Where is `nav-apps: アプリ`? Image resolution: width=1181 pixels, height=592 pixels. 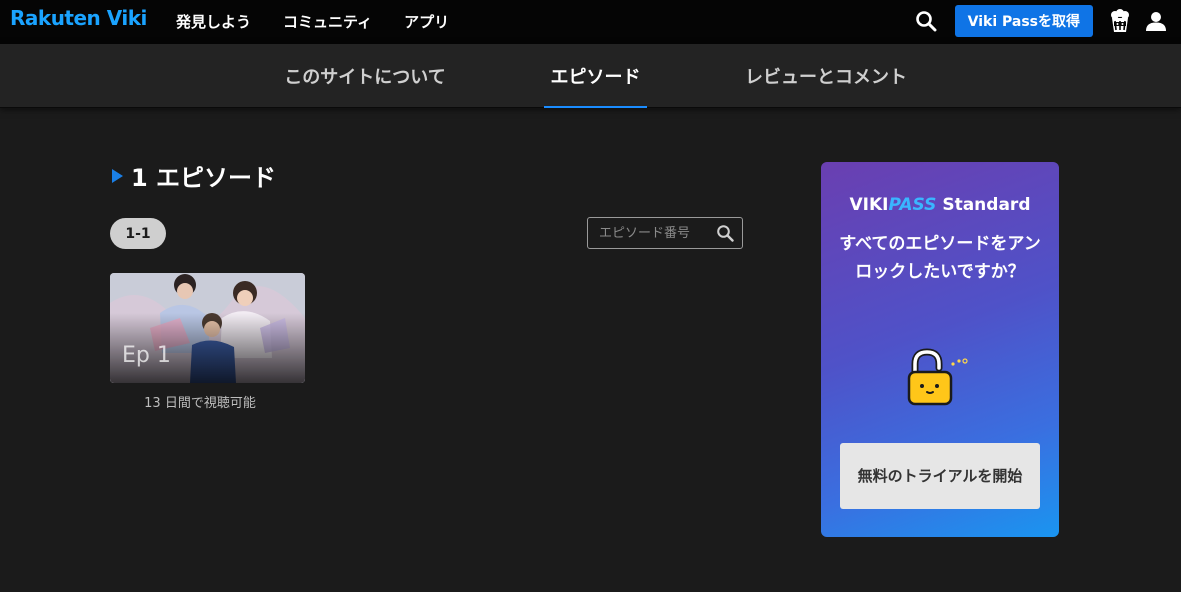 nav-apps: アプリ is located at coordinates (426, 21).